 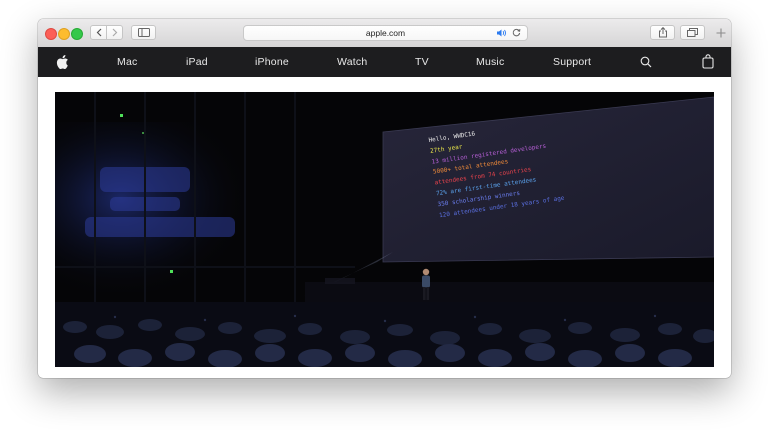 I want to click on forward-button, so click(x=114, y=32).